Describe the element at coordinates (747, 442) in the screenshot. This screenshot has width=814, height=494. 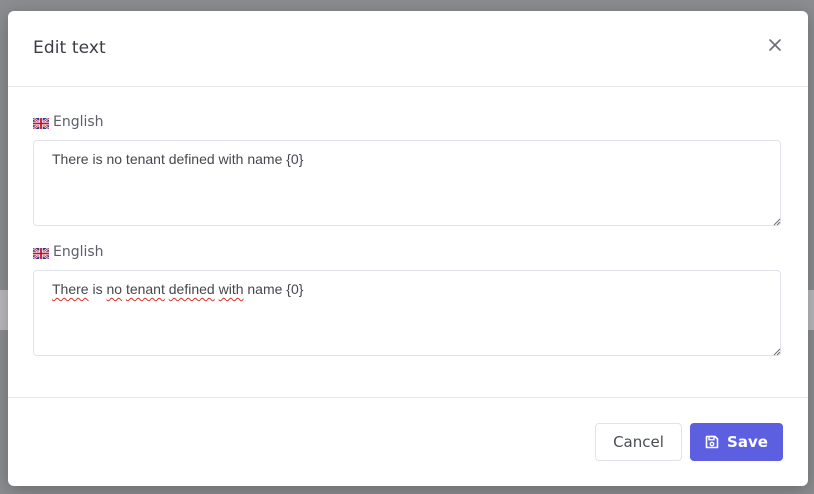
I see `save-label: Save` at that location.